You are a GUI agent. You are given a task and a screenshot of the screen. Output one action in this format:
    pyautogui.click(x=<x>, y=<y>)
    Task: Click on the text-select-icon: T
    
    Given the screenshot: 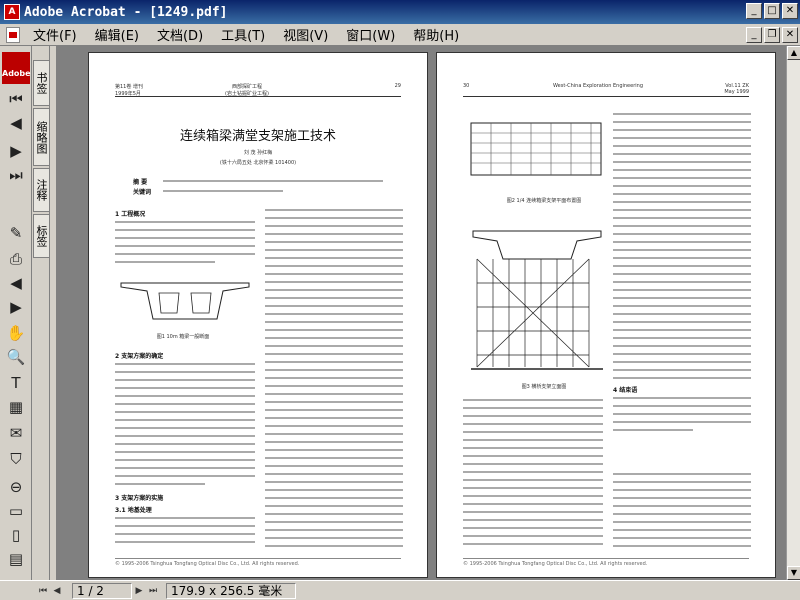 What is the action you would take?
    pyautogui.click(x=16, y=383)
    